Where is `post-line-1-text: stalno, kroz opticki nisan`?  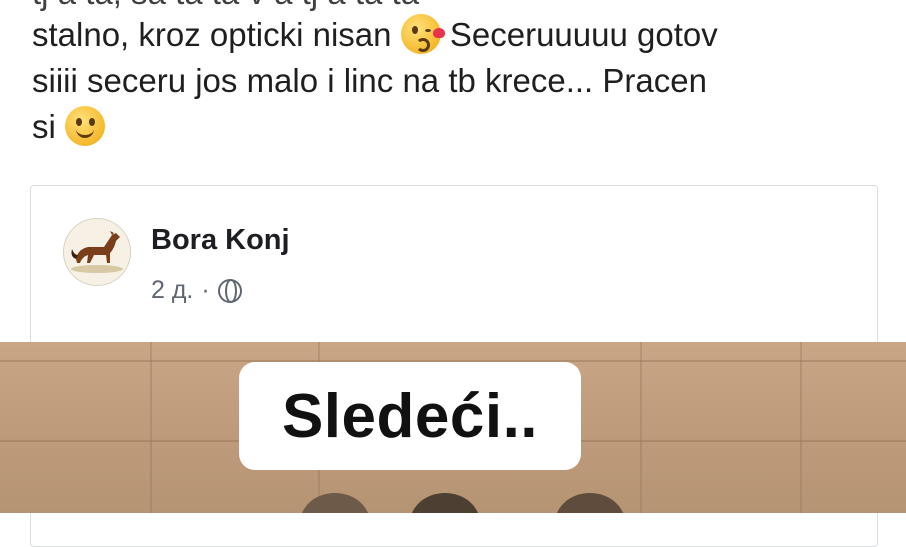
post-line-1-text: stalno, kroz opticki nisan is located at coordinates (212, 34).